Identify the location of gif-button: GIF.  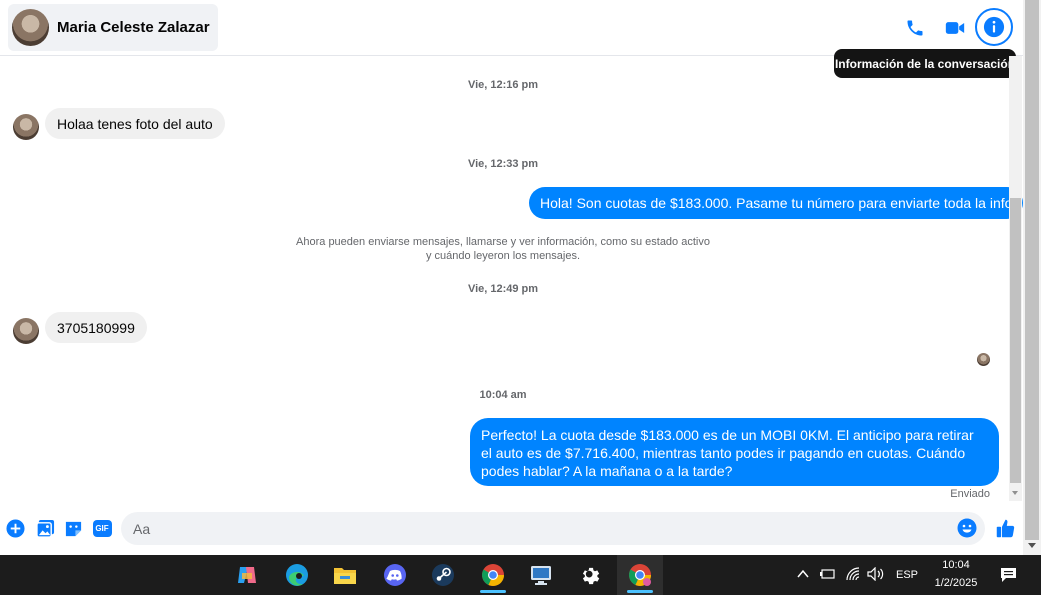
(102, 528).